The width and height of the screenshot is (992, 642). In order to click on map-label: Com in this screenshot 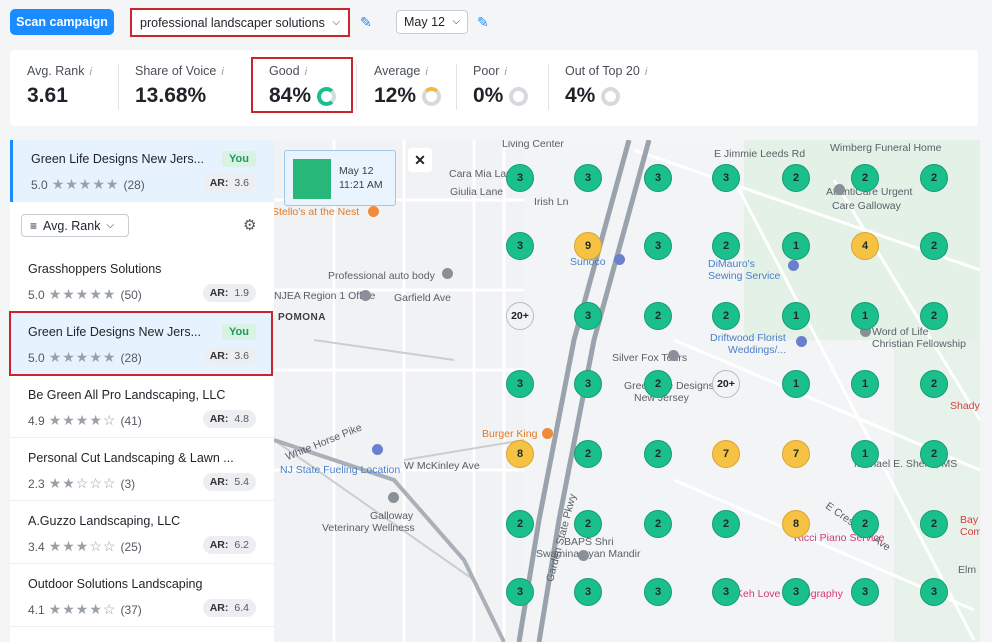, I will do `click(970, 532)`.